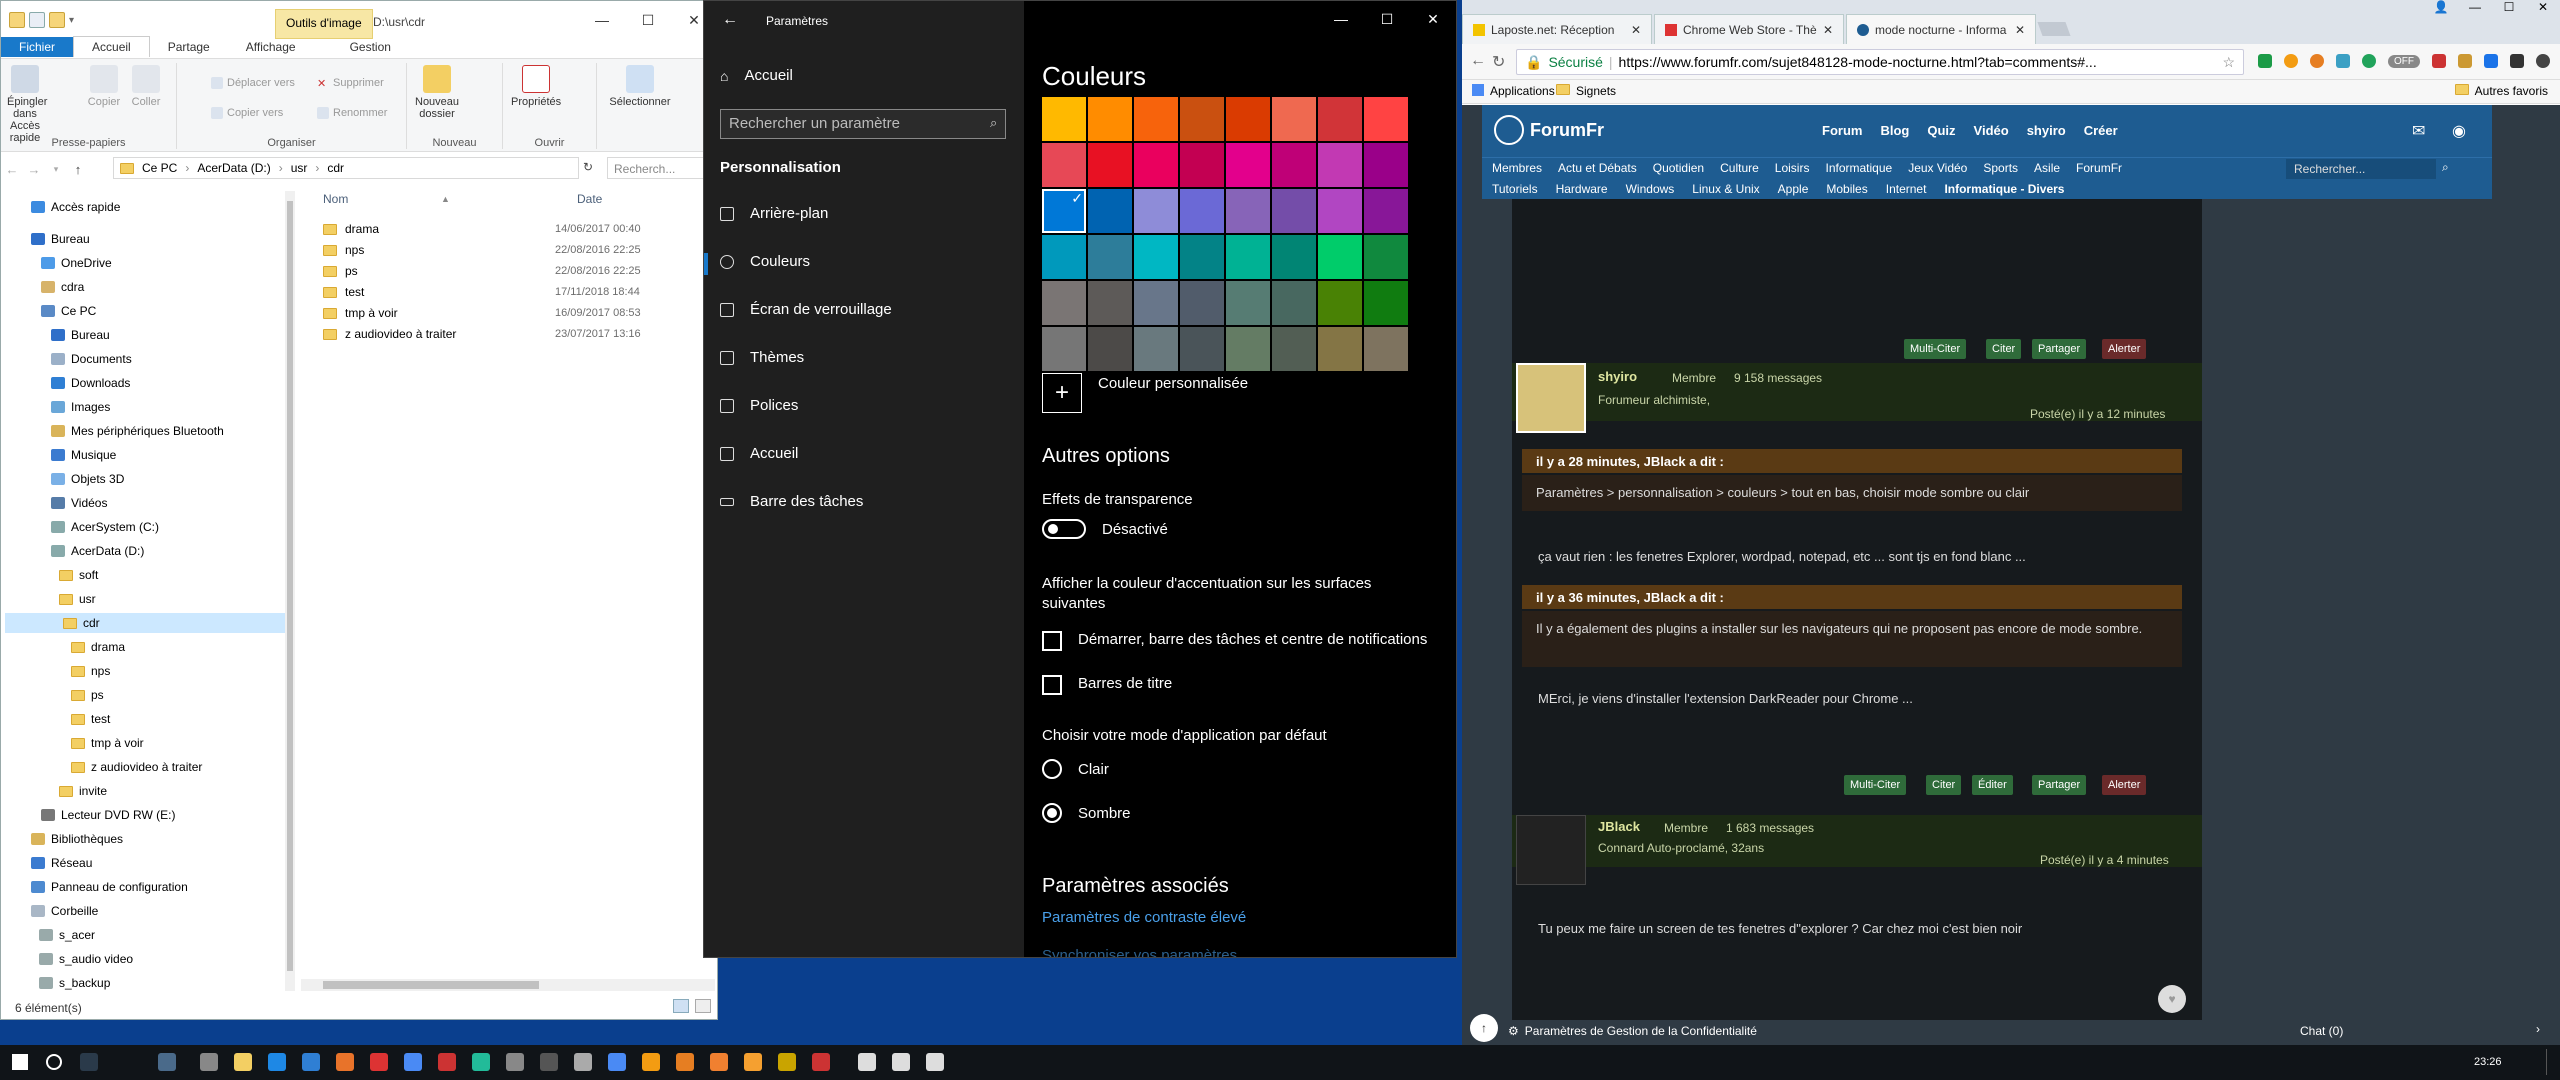 The height and width of the screenshot is (1080, 2560). I want to click on file-row: z audiovideo à traiter 23/07/2017 13:16, so click(518, 334).